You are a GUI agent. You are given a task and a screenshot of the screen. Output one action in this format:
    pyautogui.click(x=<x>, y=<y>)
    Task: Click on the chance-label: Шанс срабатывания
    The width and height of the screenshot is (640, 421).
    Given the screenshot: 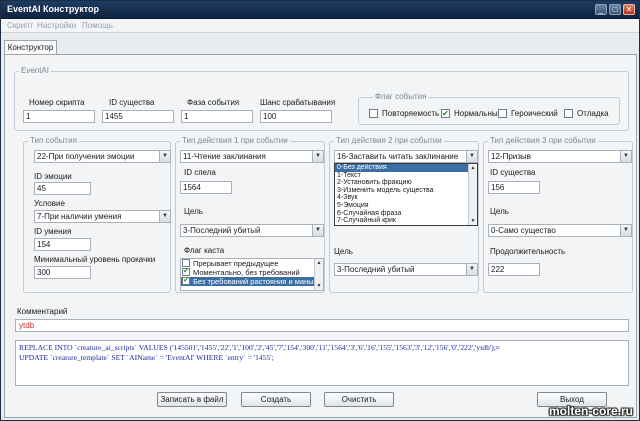 What is the action you would take?
    pyautogui.click(x=298, y=102)
    